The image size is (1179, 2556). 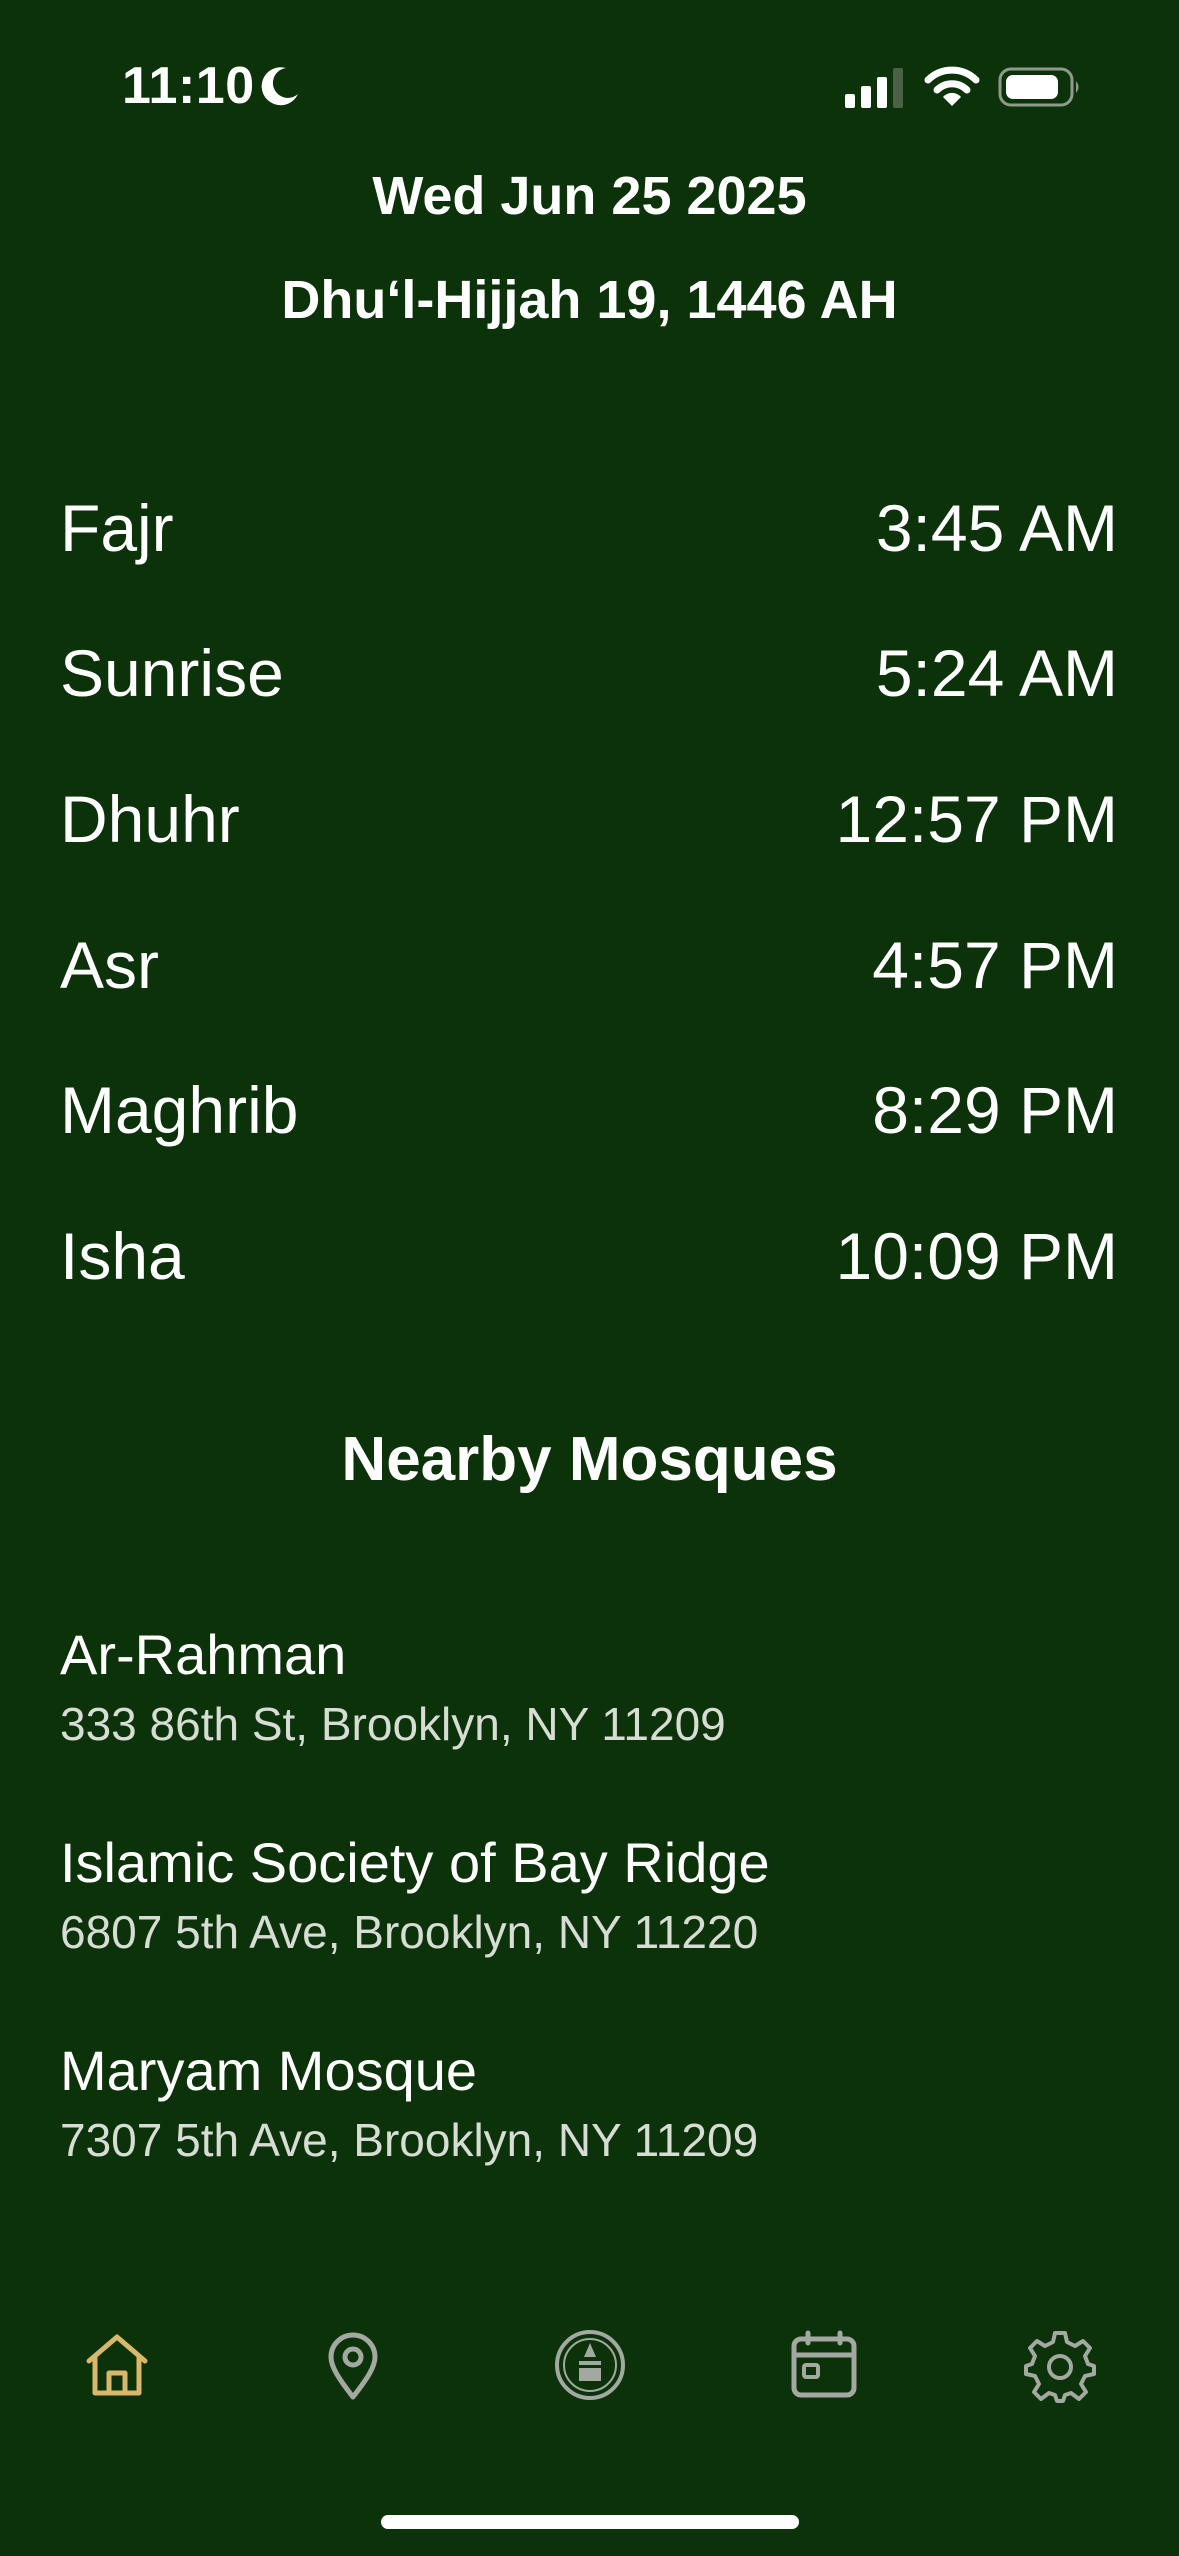 I want to click on wifi-icon, so click(x=952, y=86).